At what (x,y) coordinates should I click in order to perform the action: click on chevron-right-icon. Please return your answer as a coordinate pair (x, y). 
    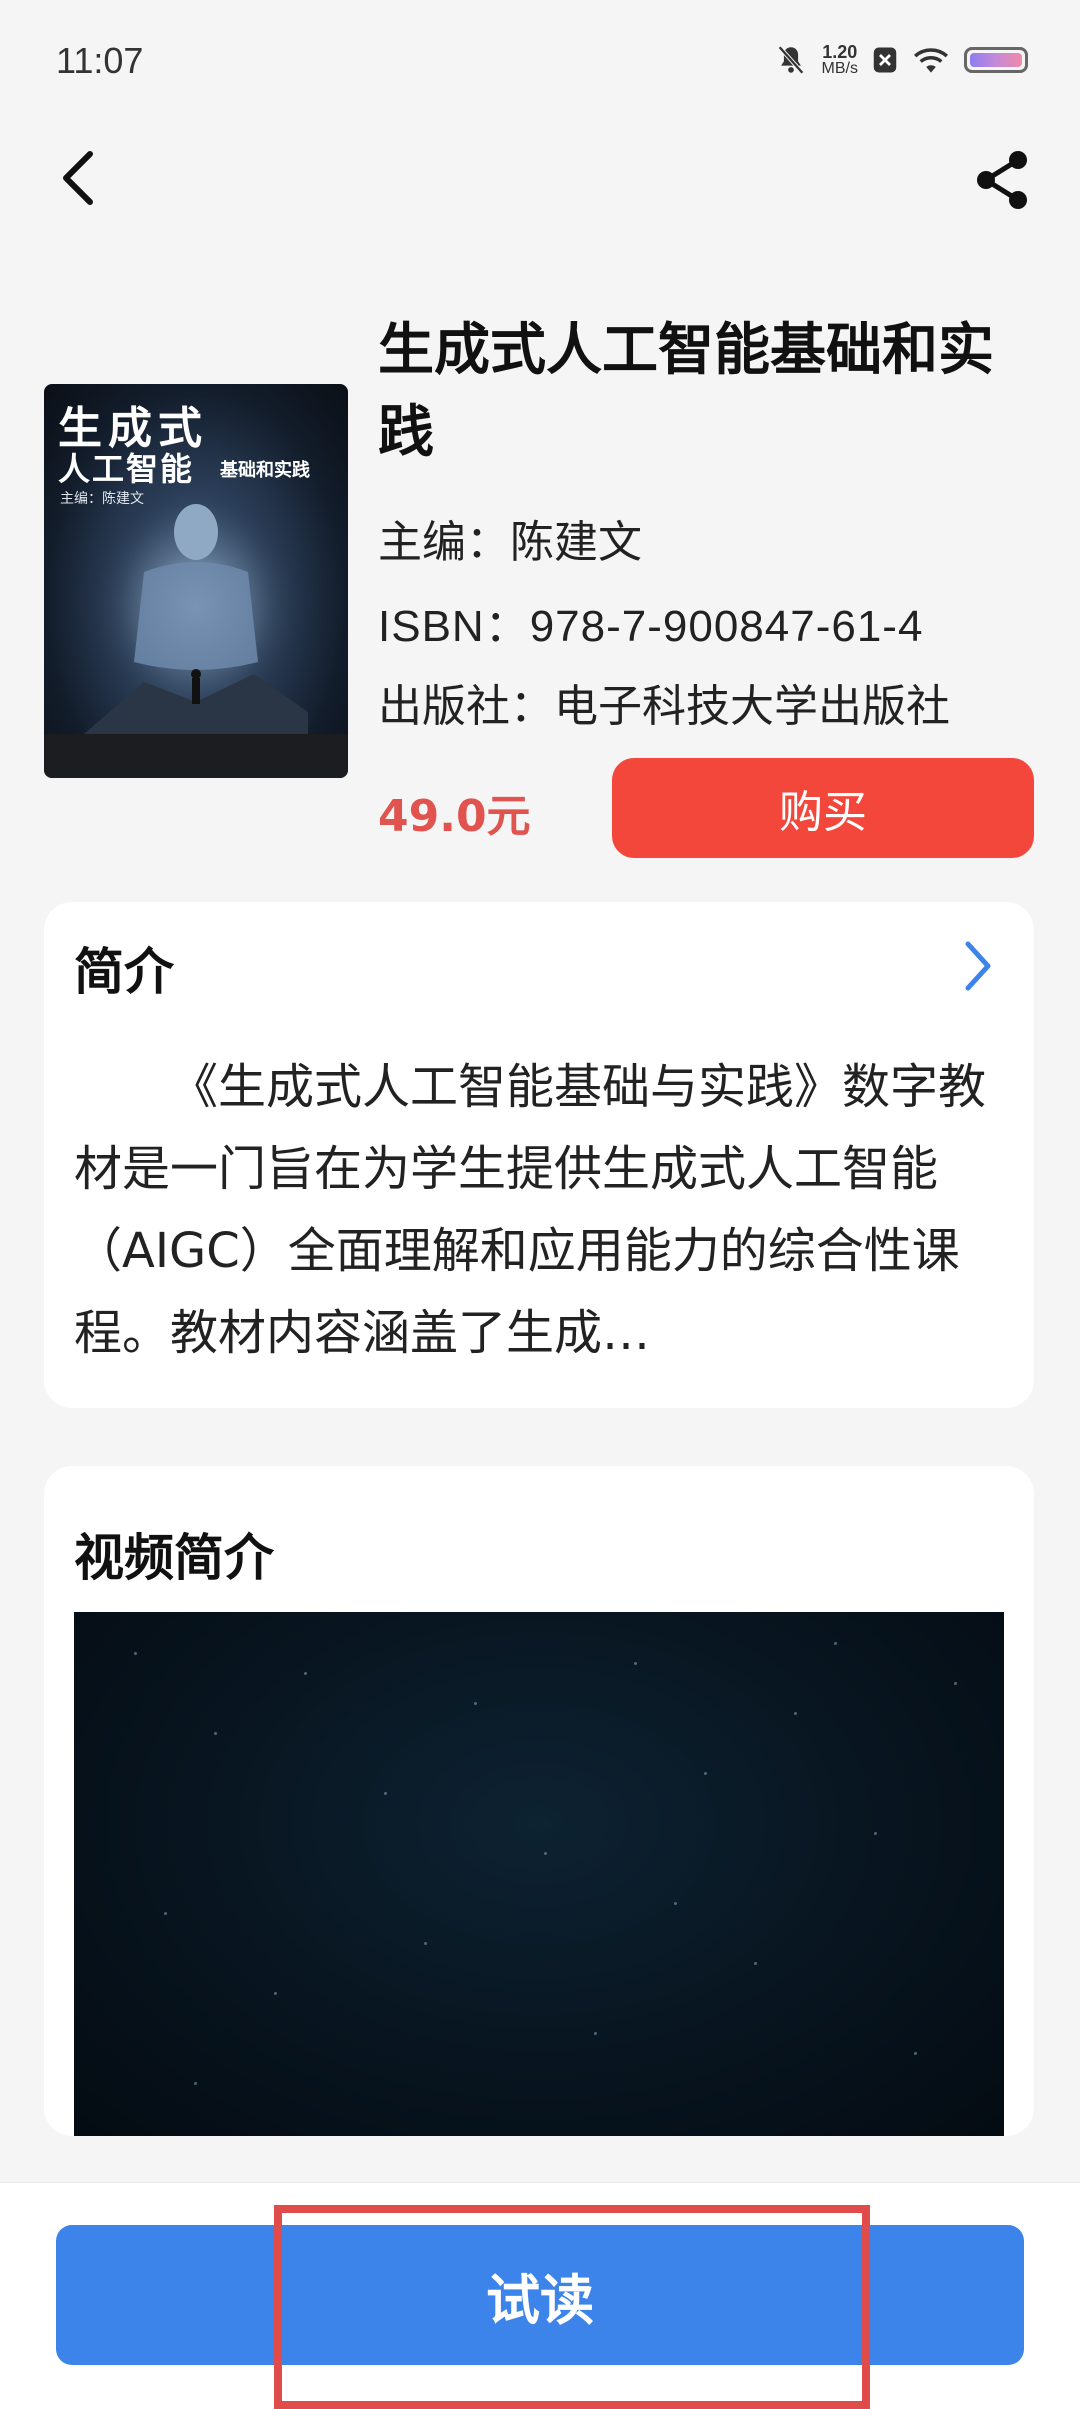
    Looking at the image, I should click on (978, 966).